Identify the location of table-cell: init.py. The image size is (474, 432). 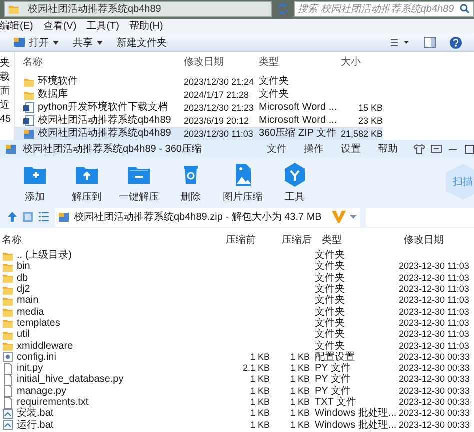
(30, 368).